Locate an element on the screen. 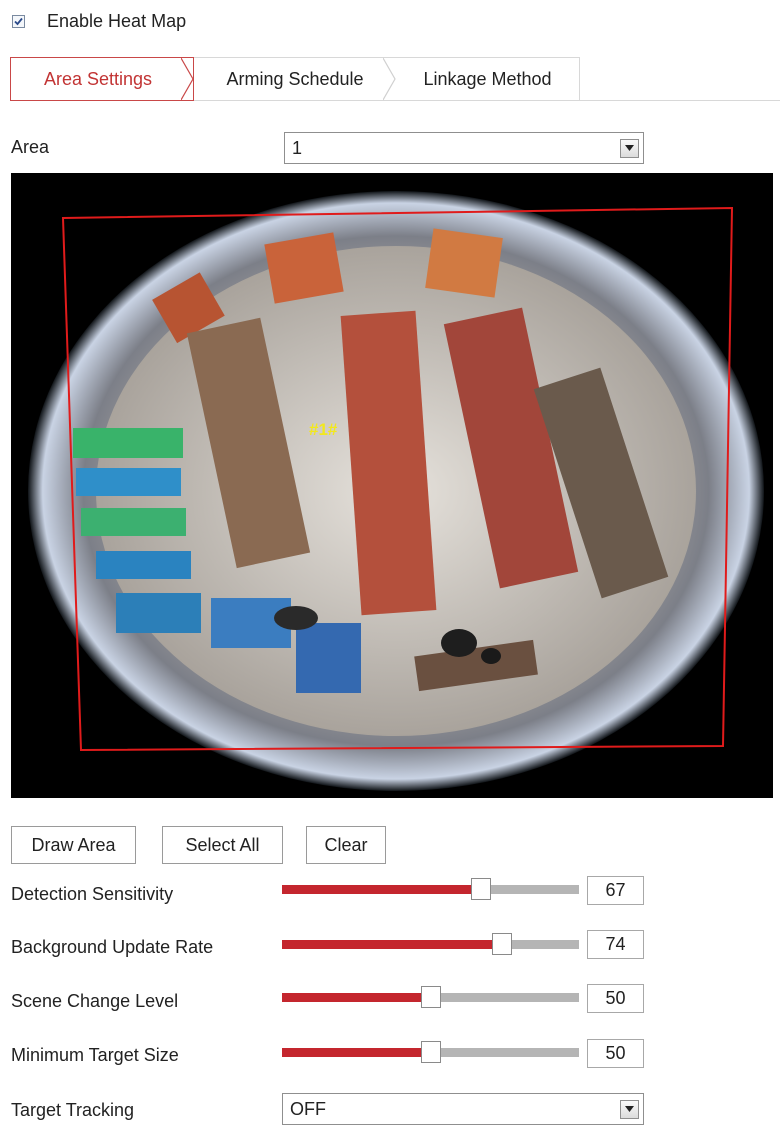 The width and height of the screenshot is (780, 1126). target-tracking-label: Target Tracking is located at coordinates (73, 1110).